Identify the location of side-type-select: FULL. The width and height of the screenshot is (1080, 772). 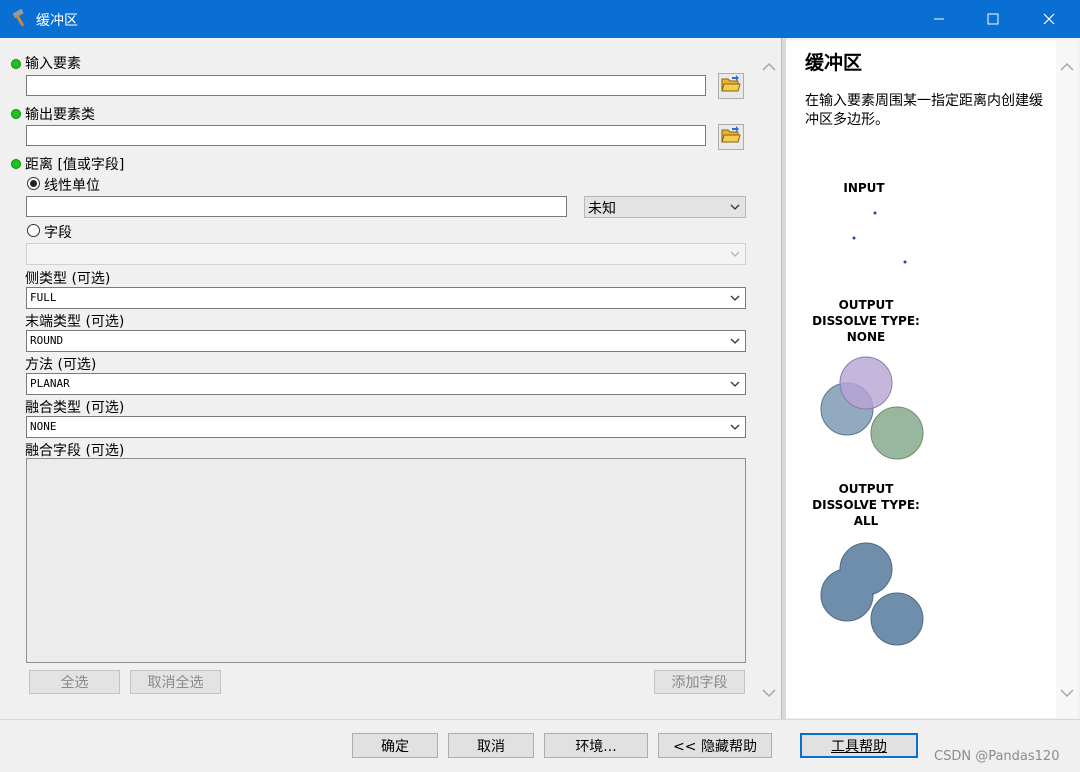
(386, 298).